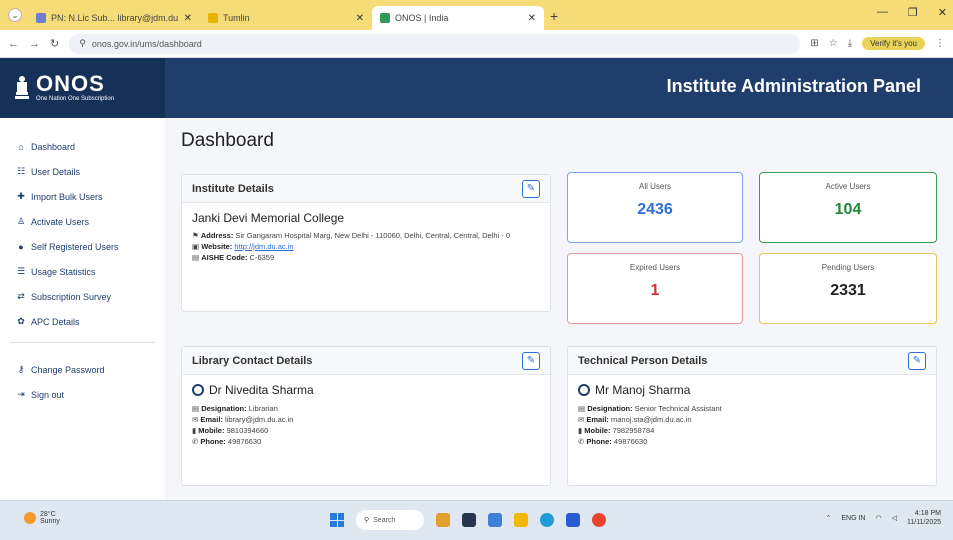  I want to click on phone-value: 49876630, so click(244, 441).